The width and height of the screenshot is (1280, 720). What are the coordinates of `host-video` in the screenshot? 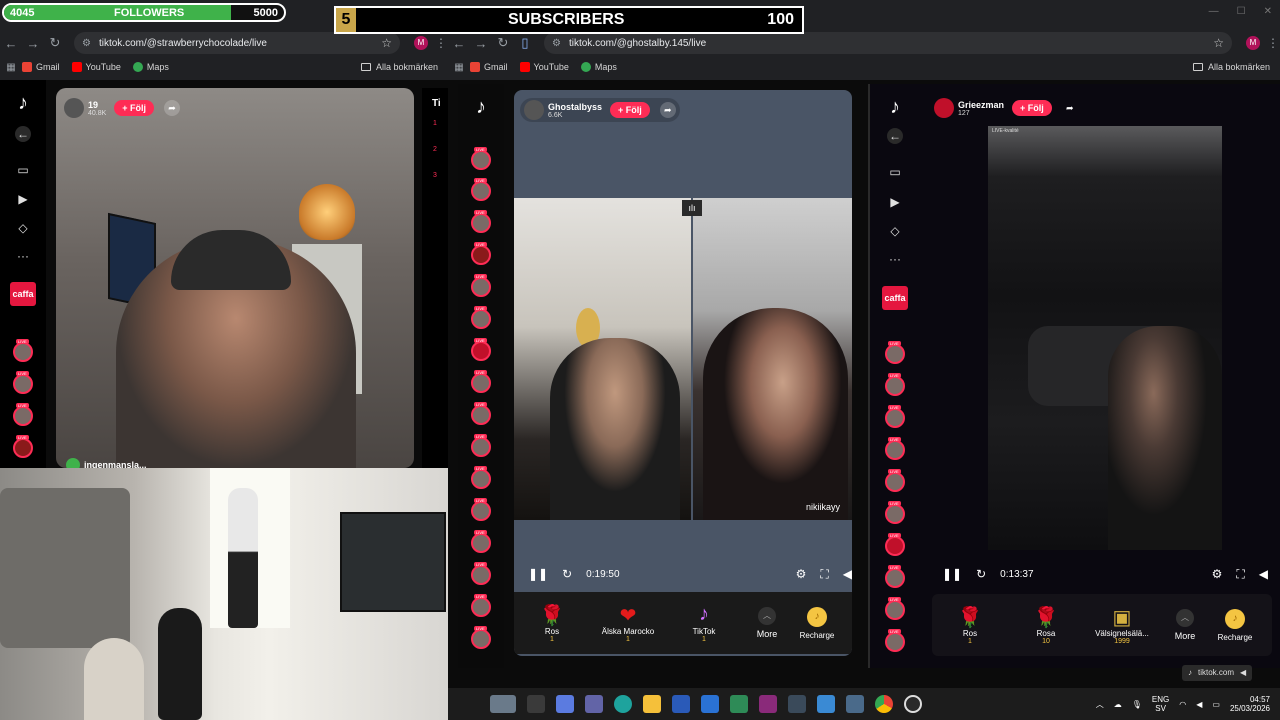 It's located at (602, 359).